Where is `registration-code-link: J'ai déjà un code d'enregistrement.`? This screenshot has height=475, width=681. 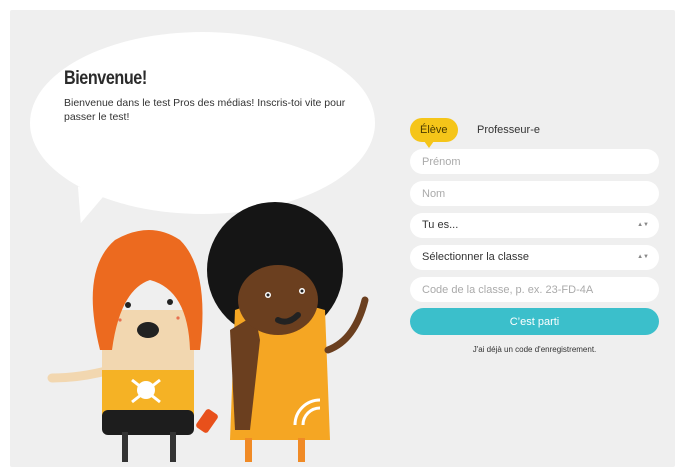 registration-code-link: J'ai déjà un code d'enregistrement. is located at coordinates (534, 349).